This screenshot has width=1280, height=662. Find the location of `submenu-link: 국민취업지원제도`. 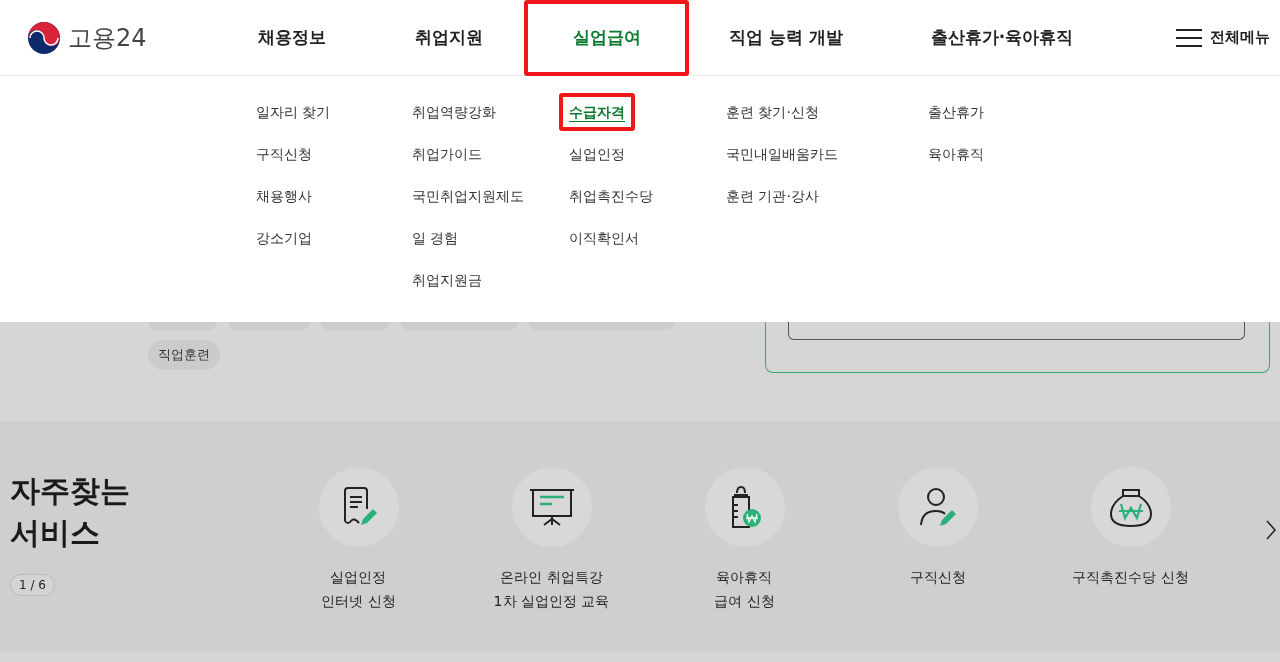

submenu-link: 국민취업지원제도 is located at coordinates (468, 196).